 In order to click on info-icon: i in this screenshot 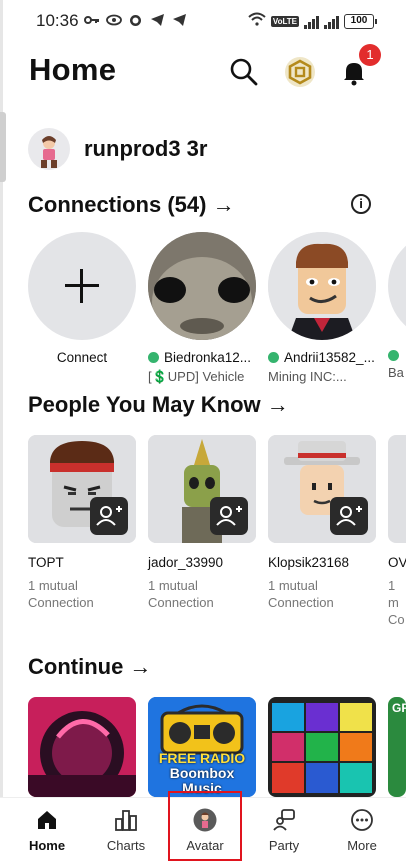, I will do `click(361, 204)`.